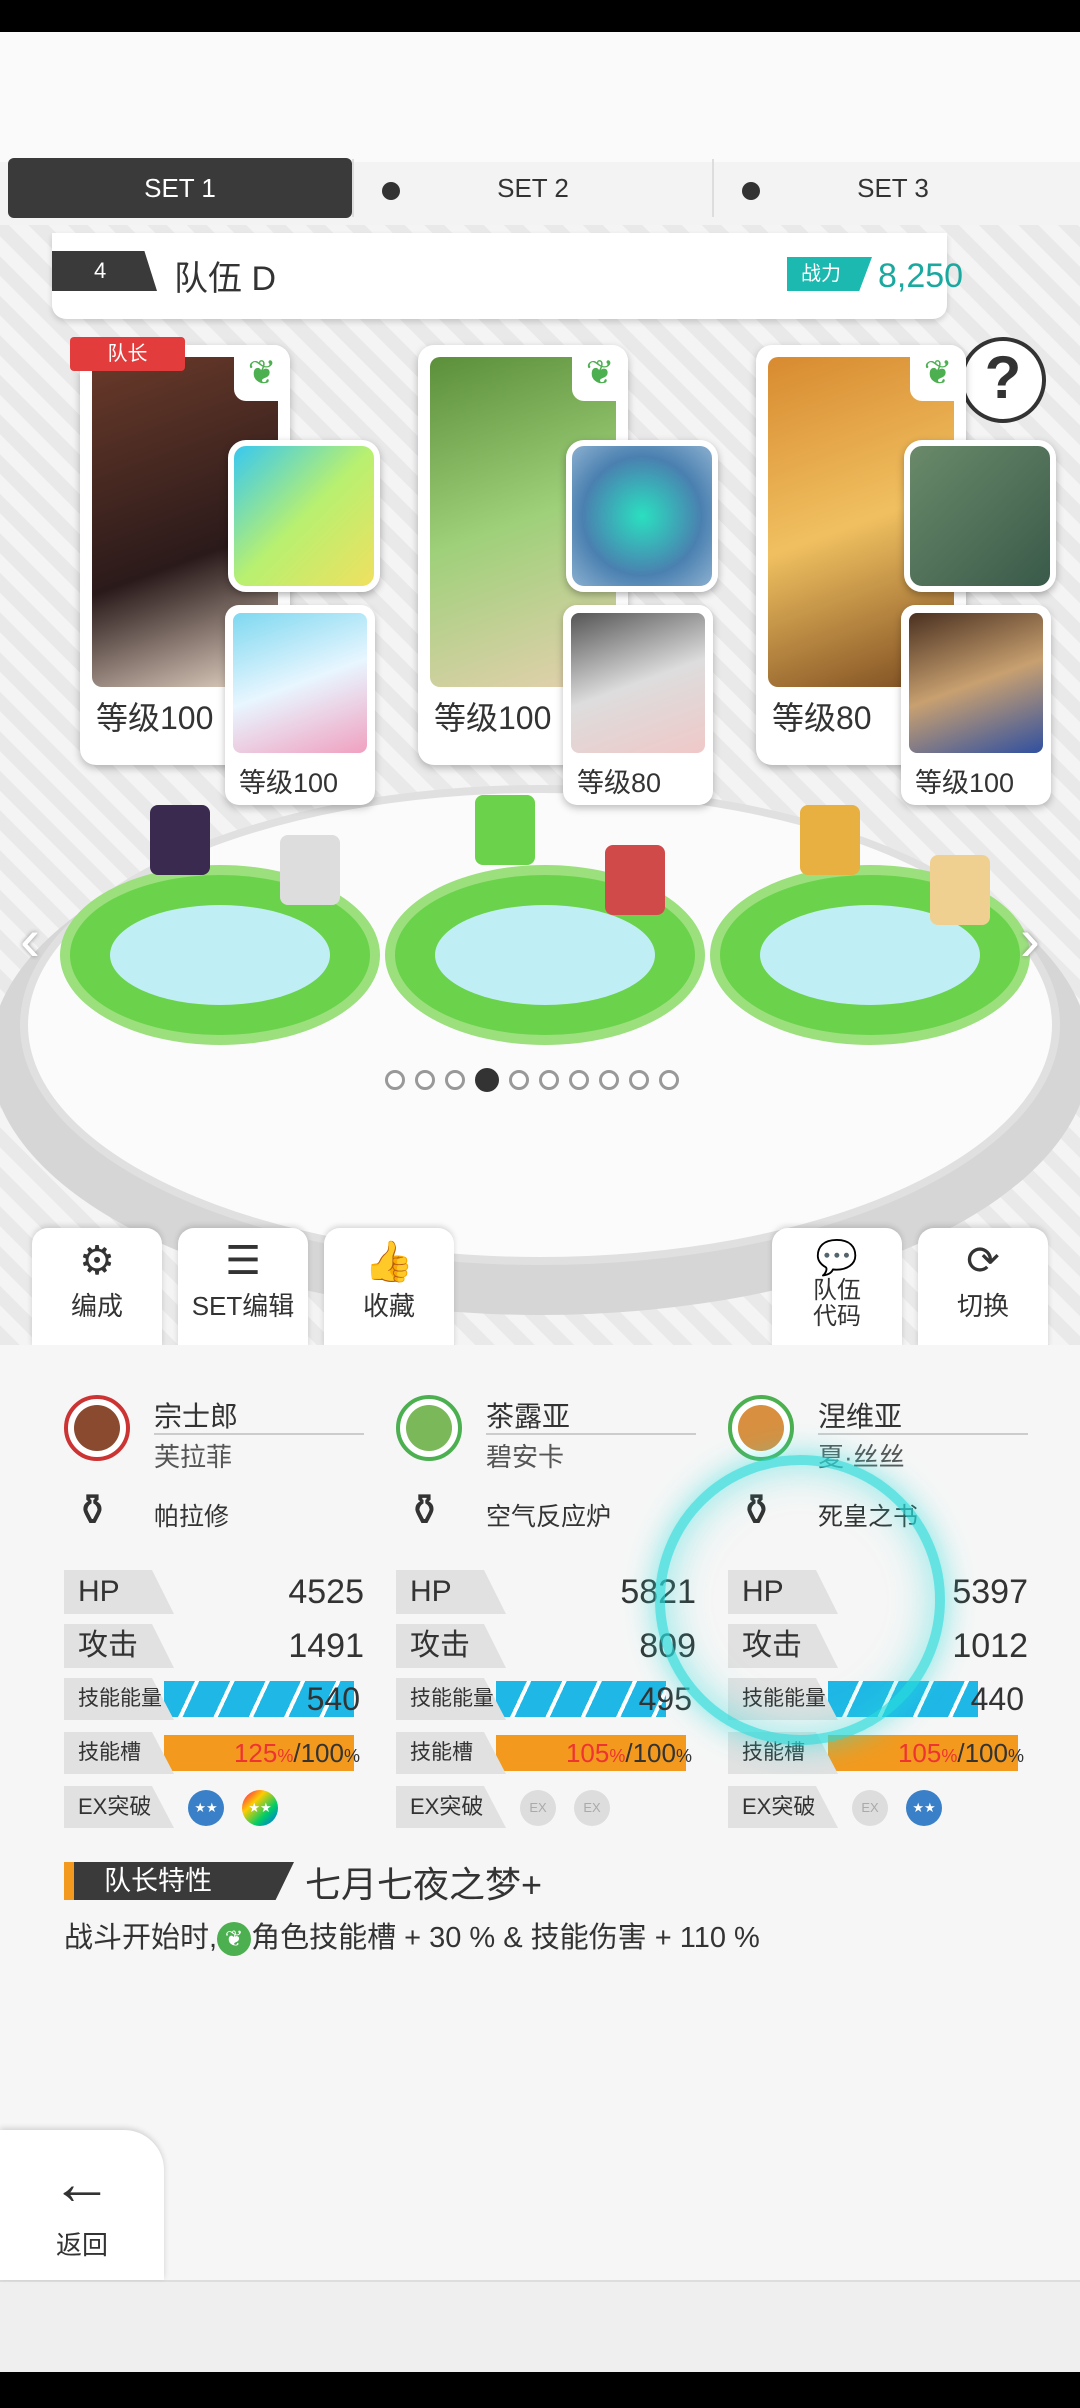  I want to click on support-level: 等级80, so click(619, 783).